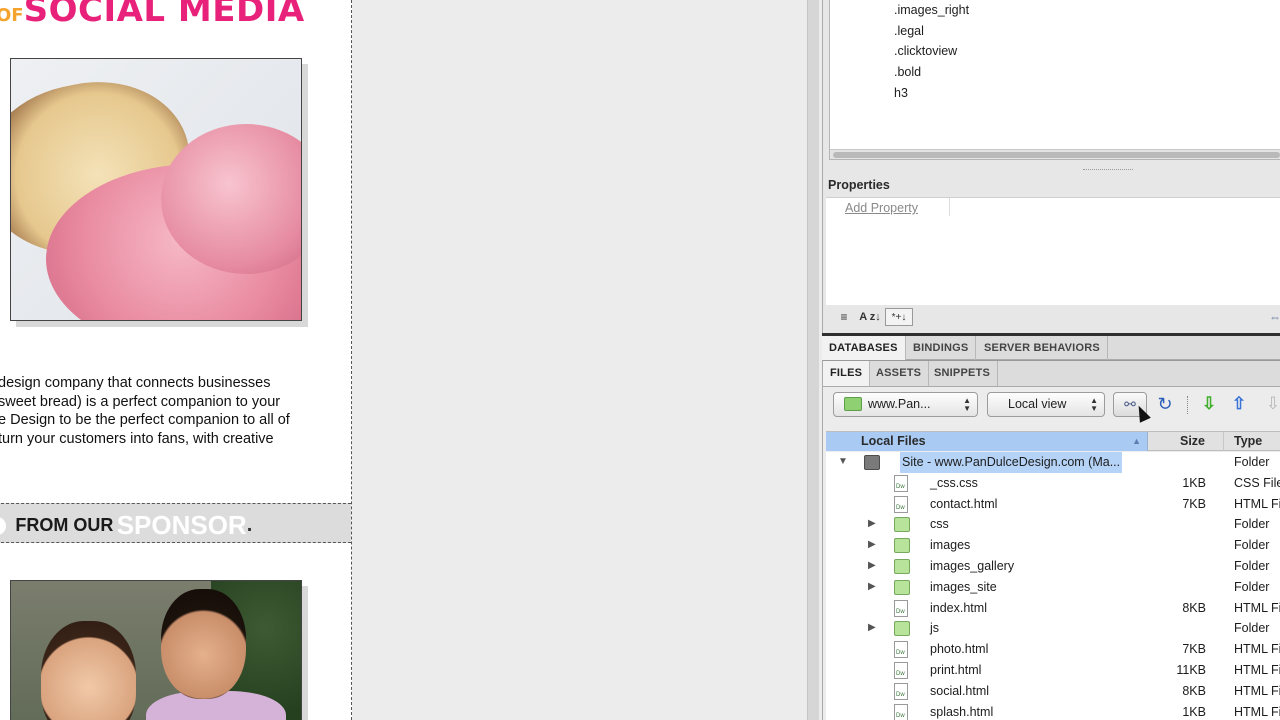  I want to click on folder-row: ▶ images_site Folder, so click(1053, 587).